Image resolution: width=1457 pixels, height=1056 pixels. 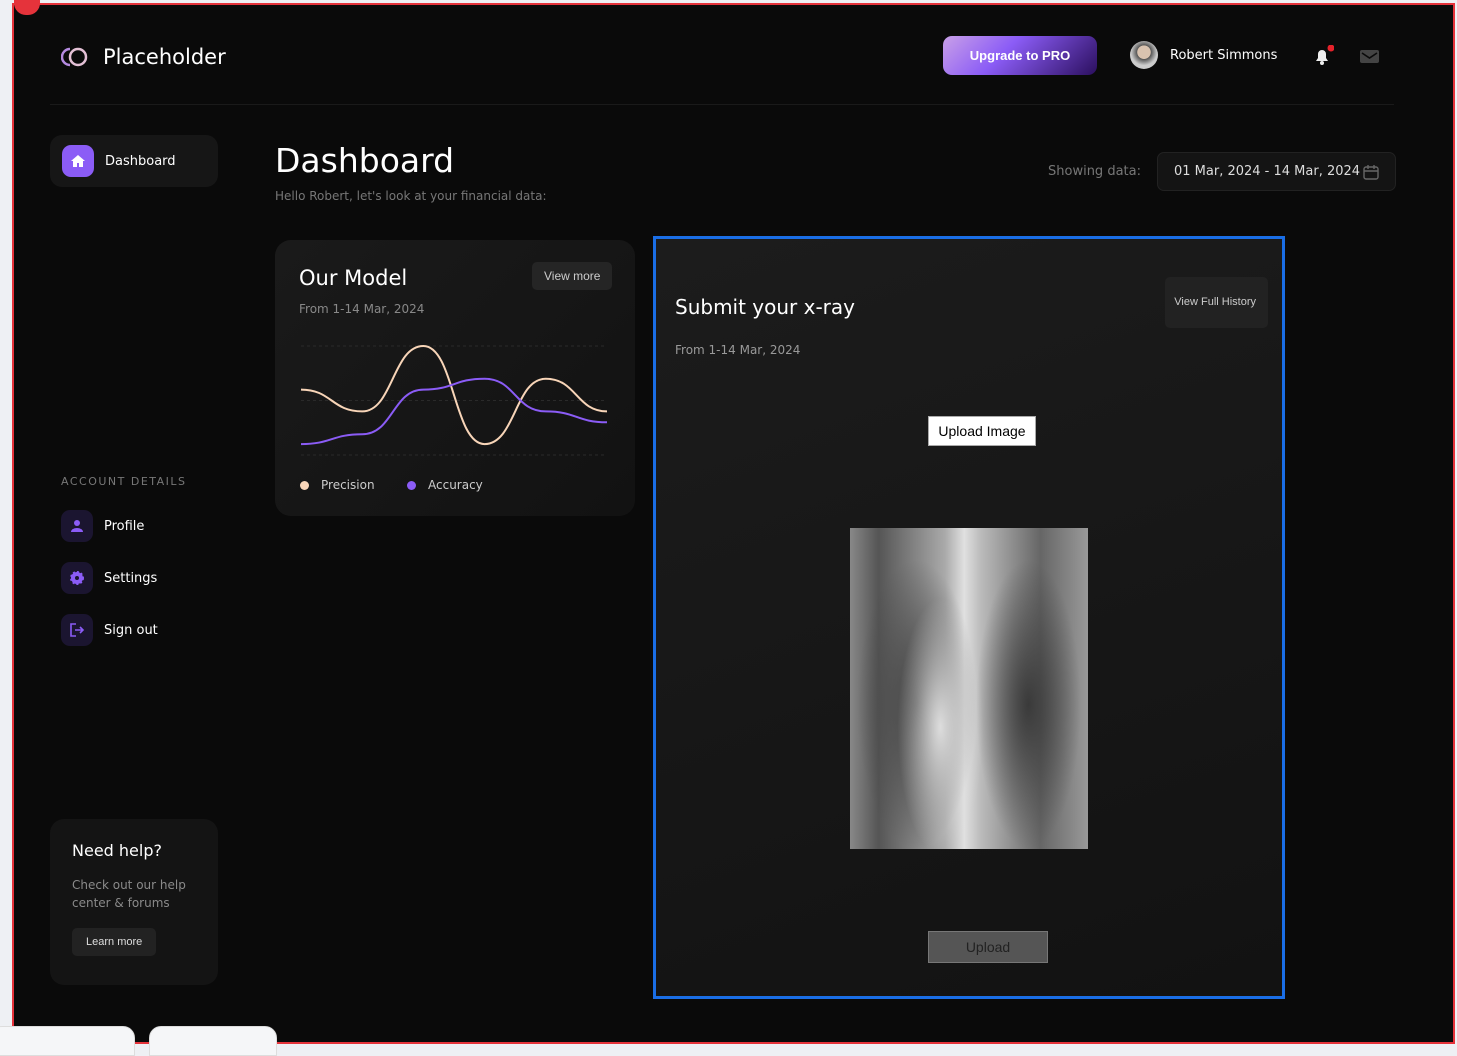 What do you see at coordinates (1224, 55) in the screenshot?
I see `user-name: Robert Simmons` at bounding box center [1224, 55].